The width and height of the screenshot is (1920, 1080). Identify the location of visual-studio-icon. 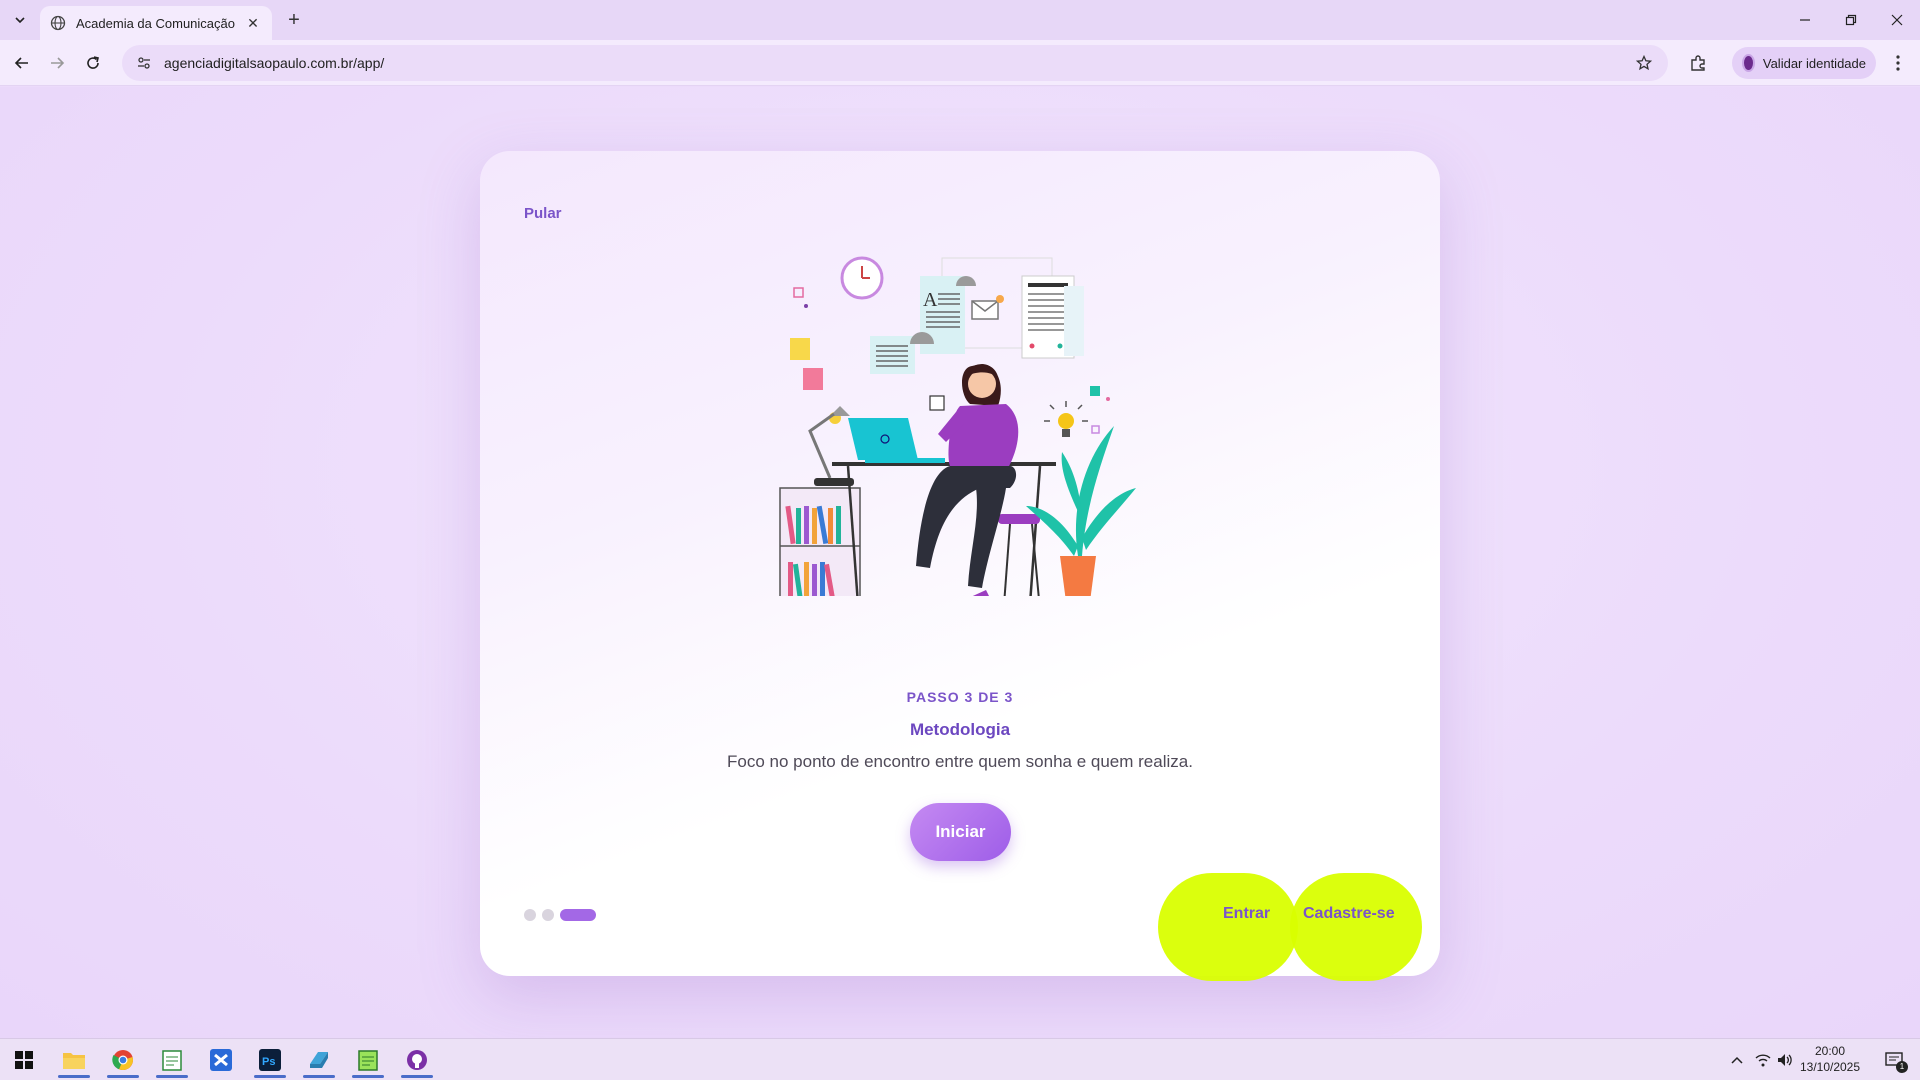
(221, 1060).